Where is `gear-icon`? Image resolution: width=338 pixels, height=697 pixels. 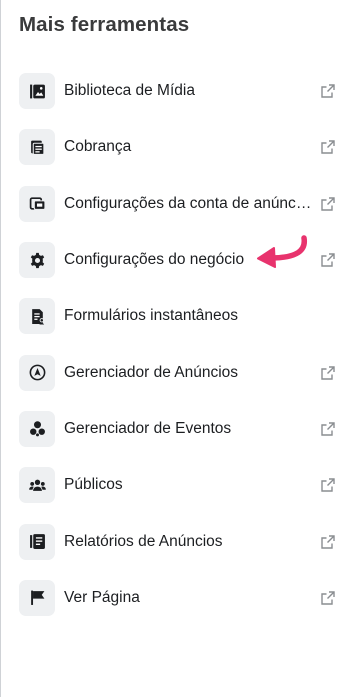 gear-icon is located at coordinates (37, 260).